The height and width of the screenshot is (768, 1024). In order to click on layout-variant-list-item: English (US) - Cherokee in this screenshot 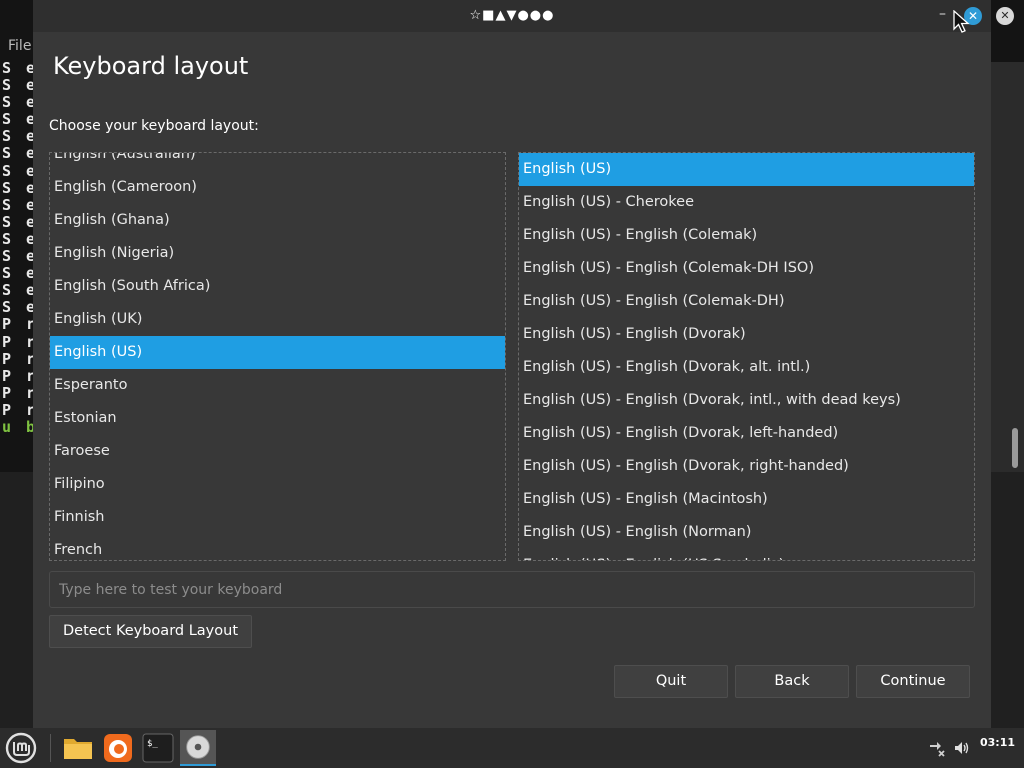, I will do `click(746, 202)`.